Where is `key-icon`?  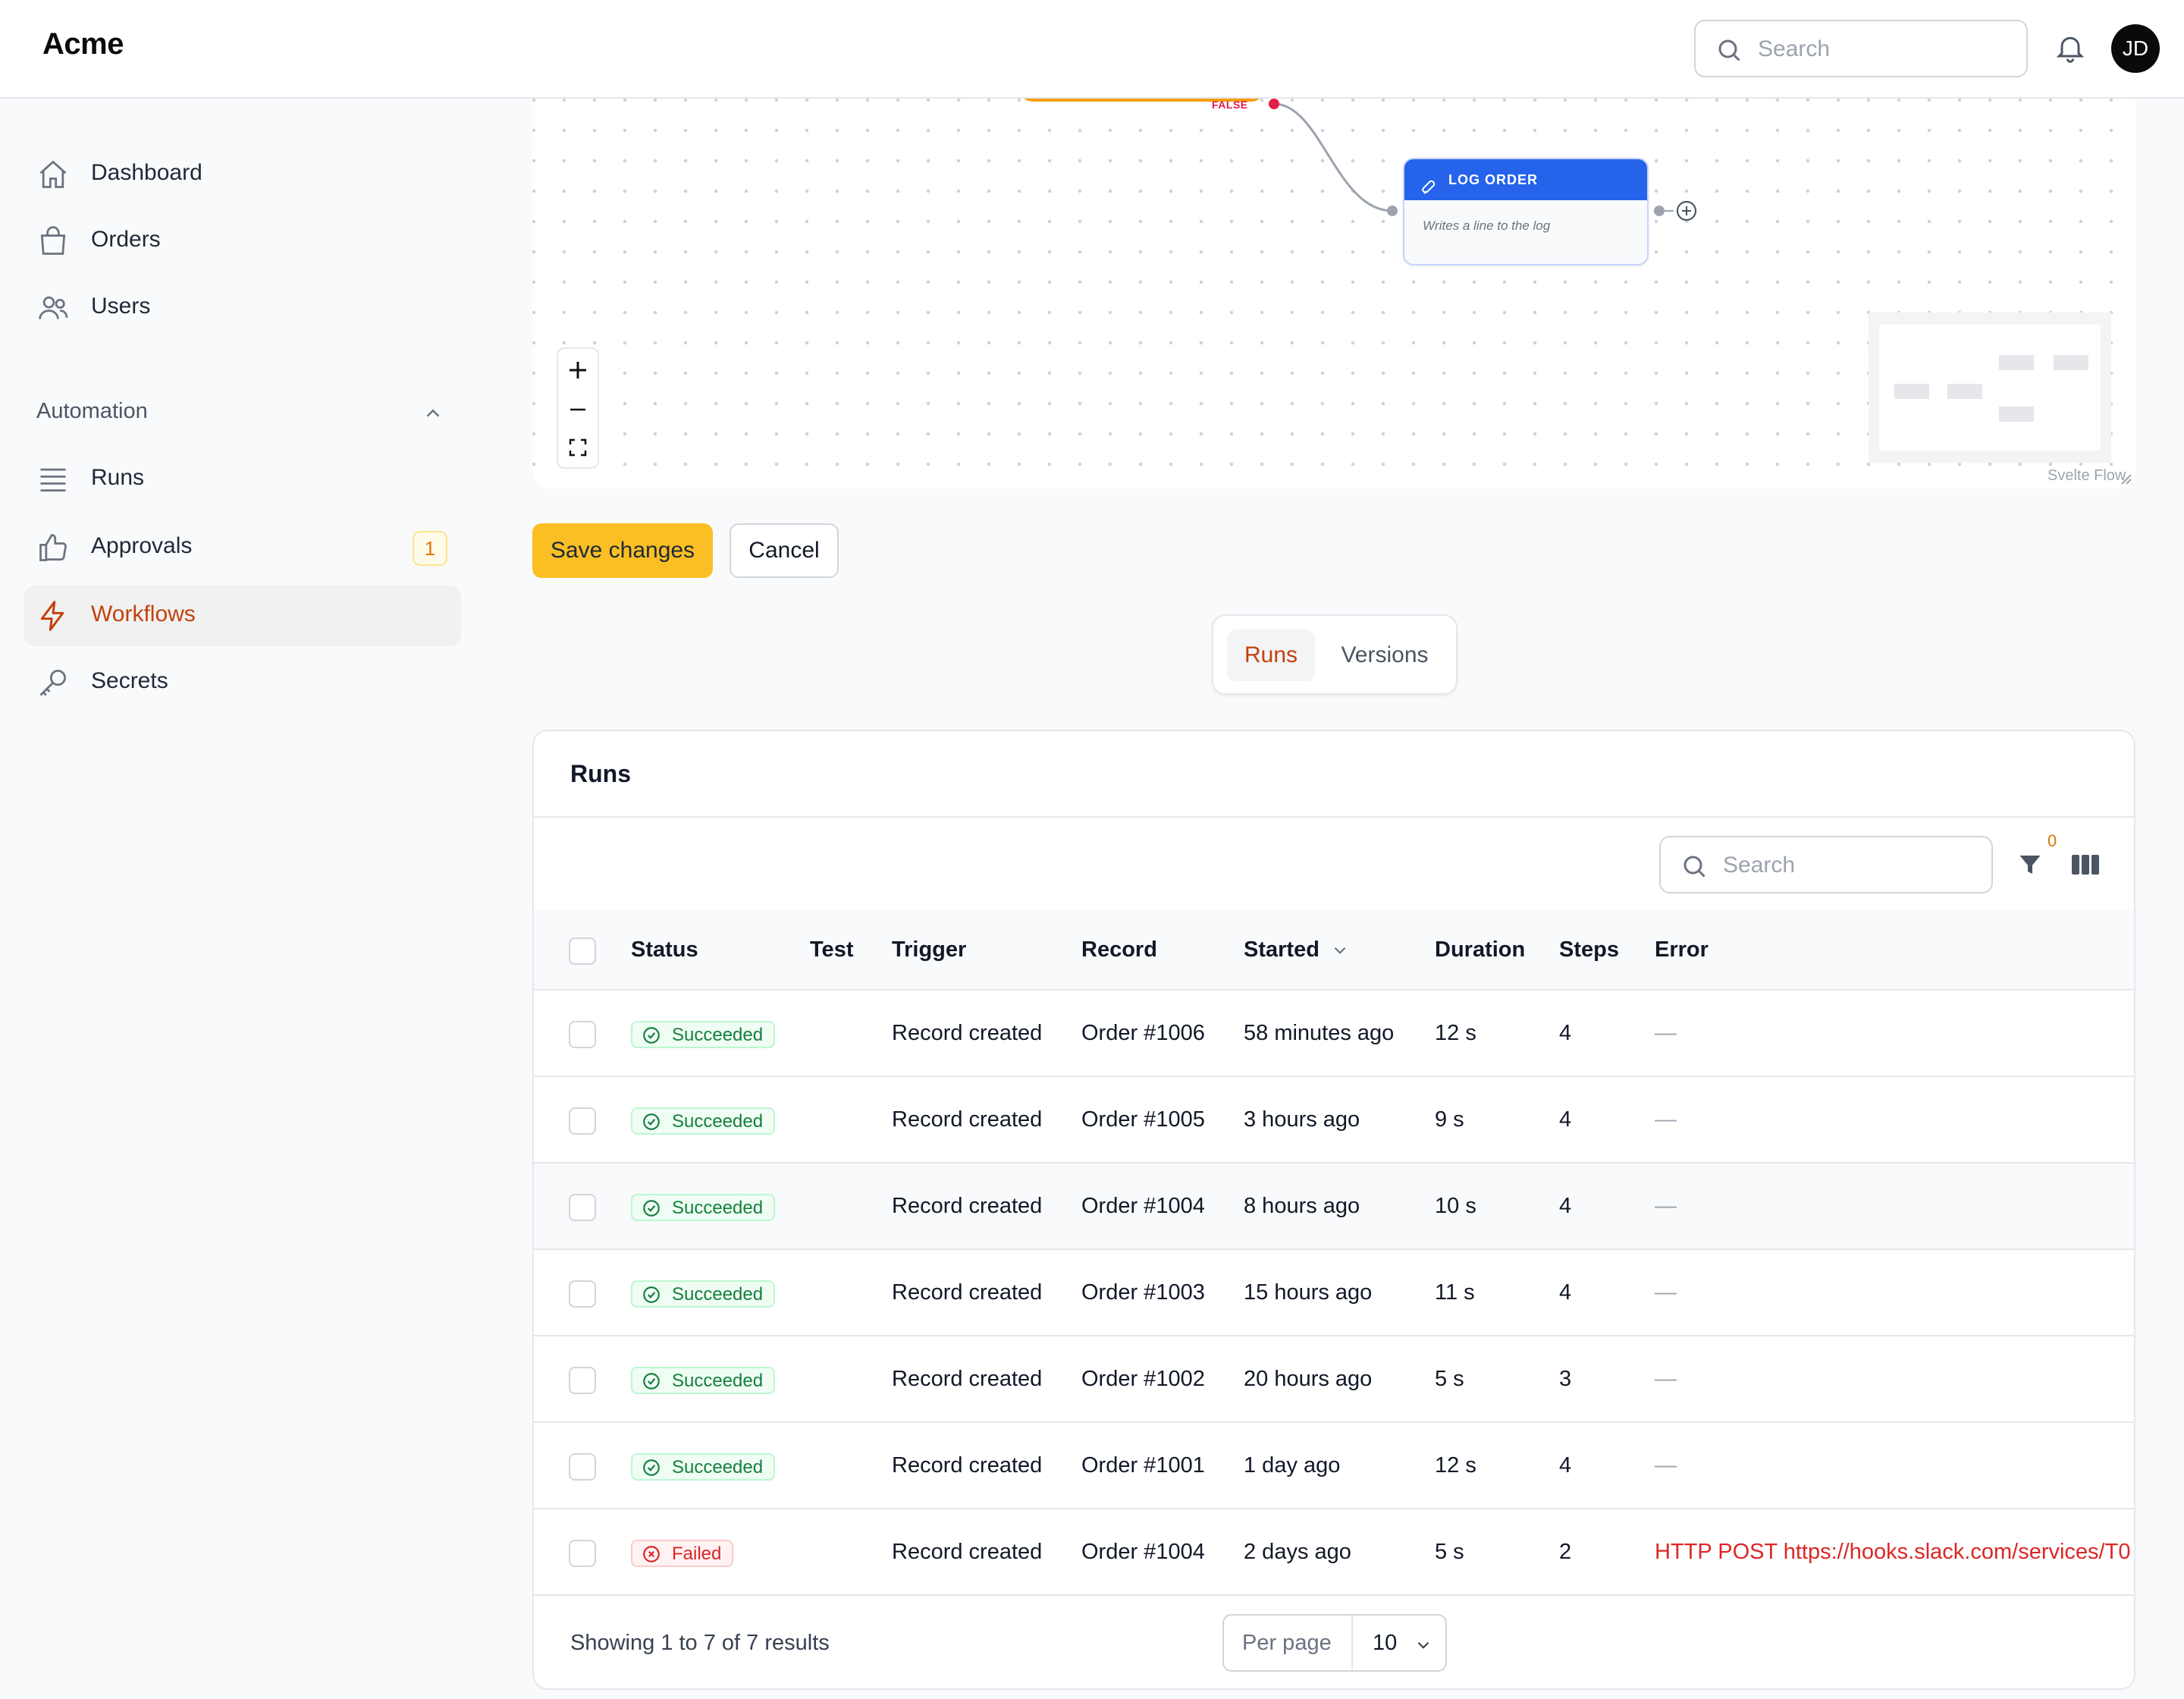
key-icon is located at coordinates (53, 682).